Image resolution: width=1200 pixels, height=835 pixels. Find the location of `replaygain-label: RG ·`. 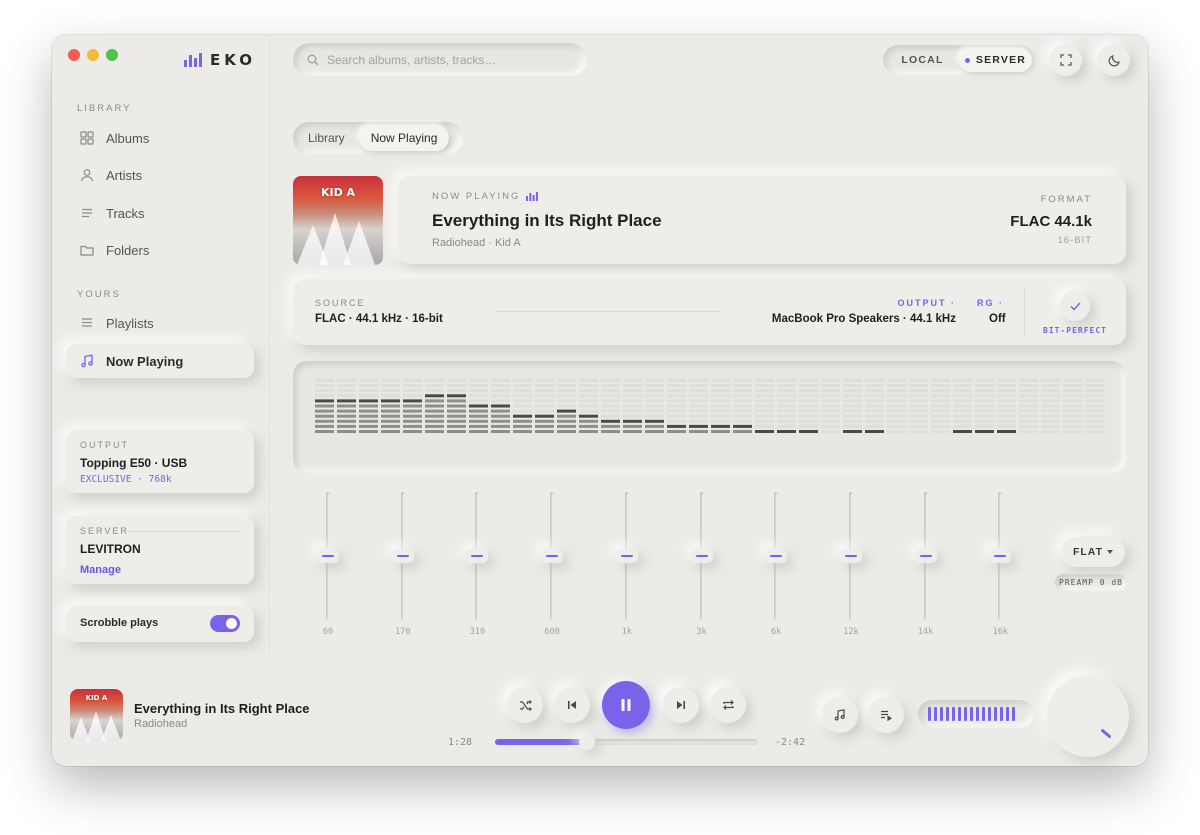

replaygain-label: RG · is located at coordinates (990, 303).